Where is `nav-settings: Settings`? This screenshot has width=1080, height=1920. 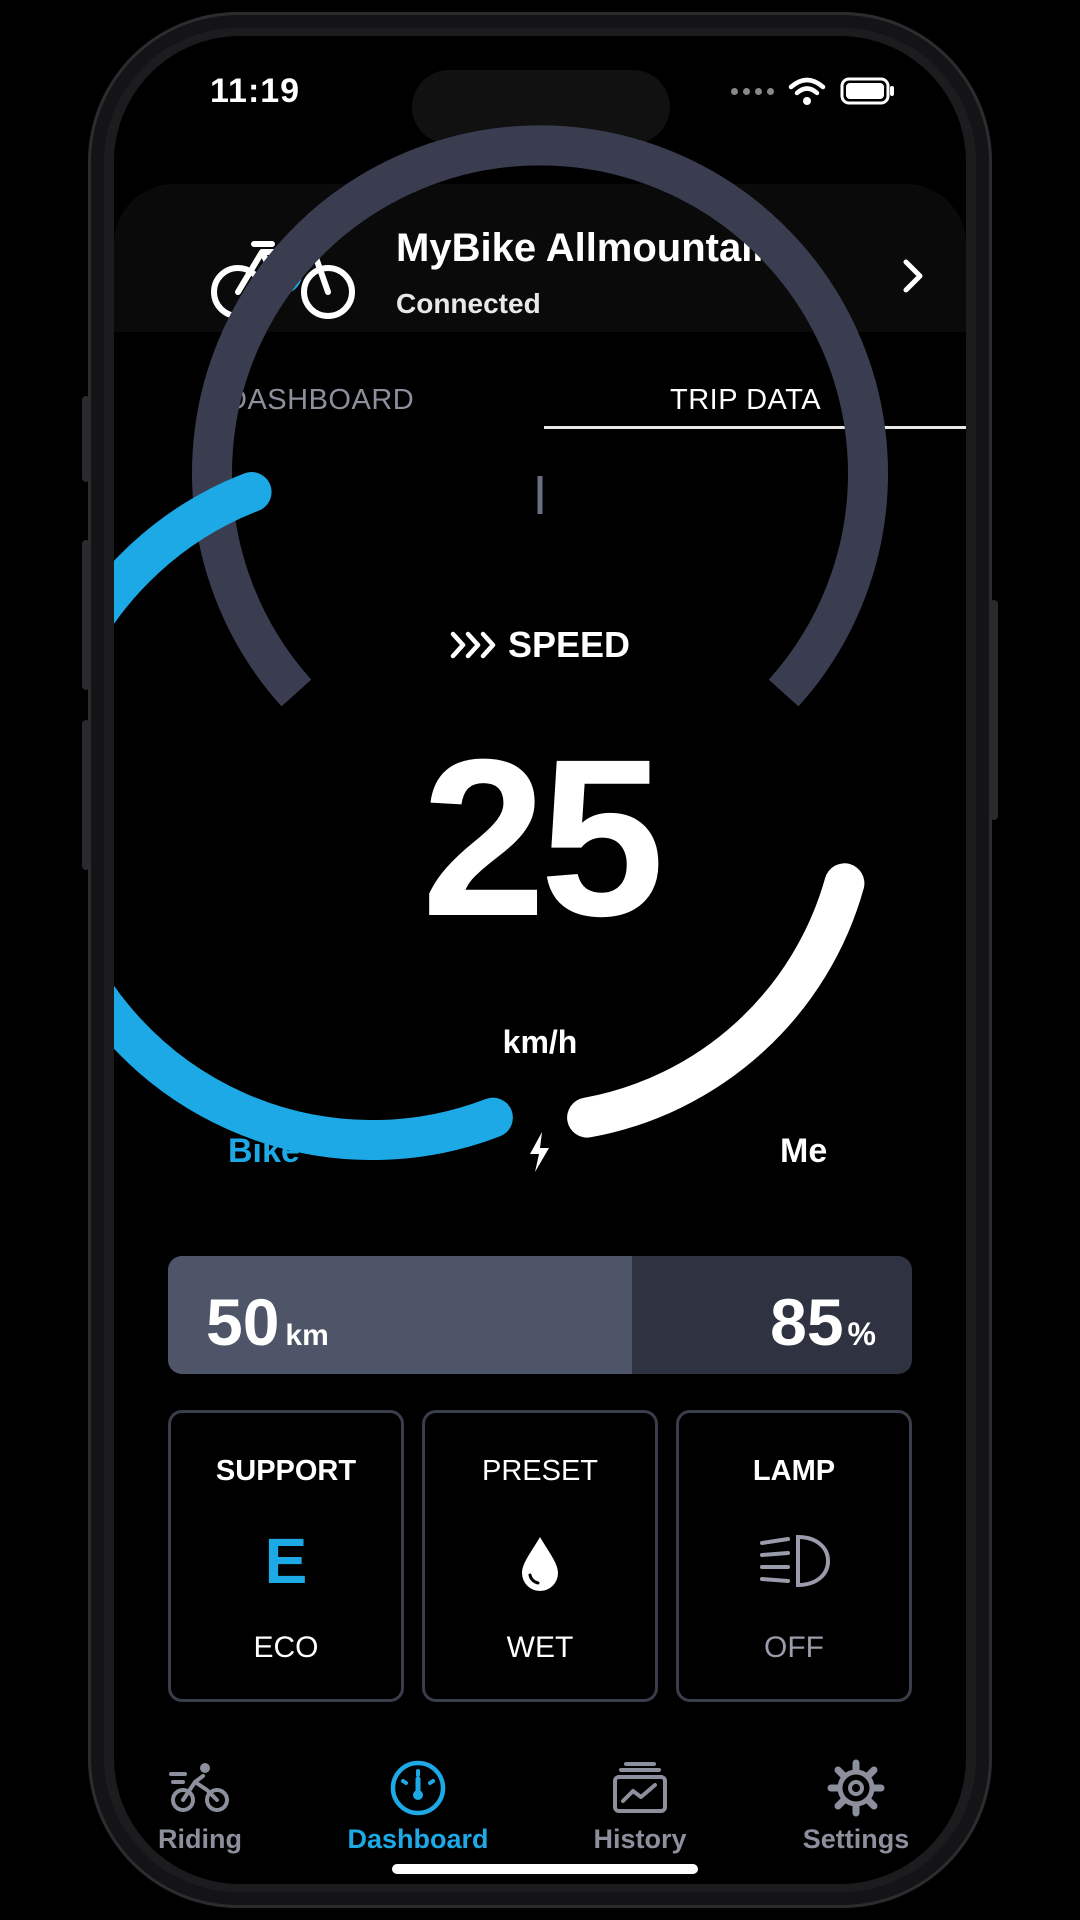
nav-settings: Settings is located at coordinates (856, 1806).